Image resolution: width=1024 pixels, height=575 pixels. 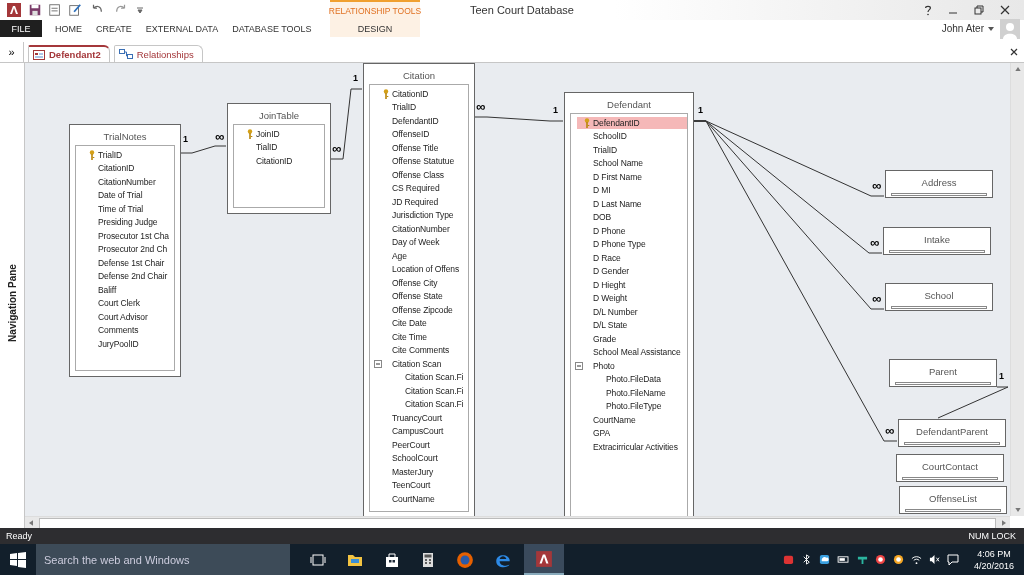 I want to click on field-name: School Meal Assistance, so click(x=637, y=352).